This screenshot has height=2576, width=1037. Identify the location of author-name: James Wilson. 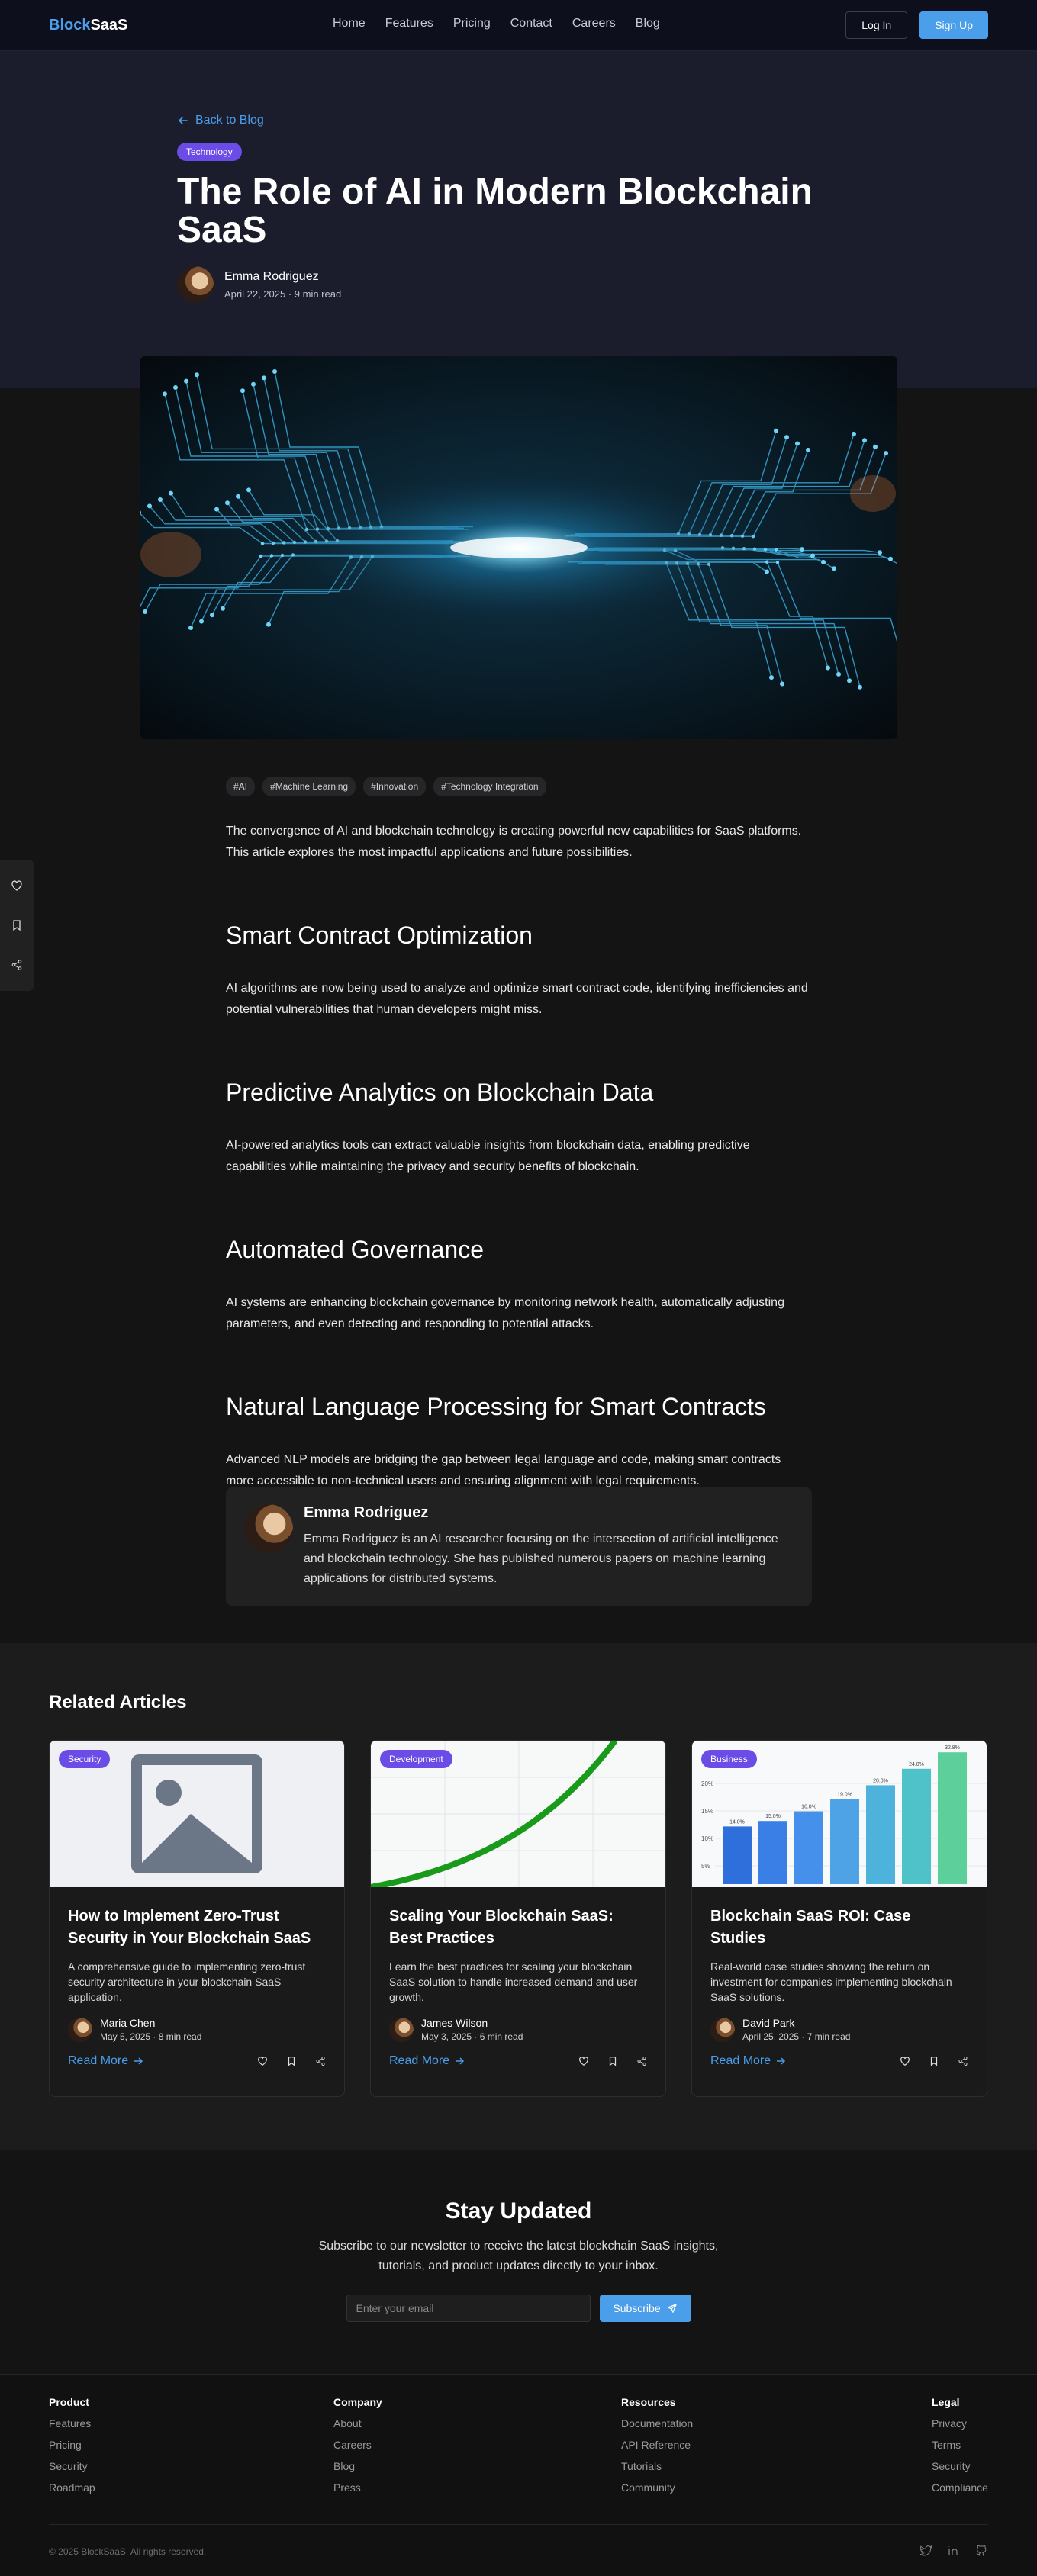
(455, 2023).